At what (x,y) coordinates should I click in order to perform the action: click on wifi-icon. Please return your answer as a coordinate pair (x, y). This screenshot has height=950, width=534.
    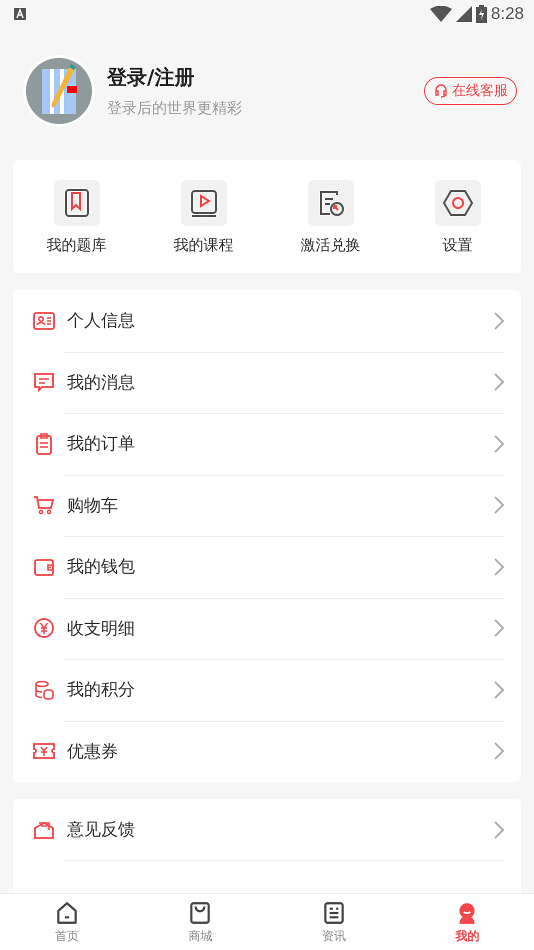
    Looking at the image, I should click on (441, 14).